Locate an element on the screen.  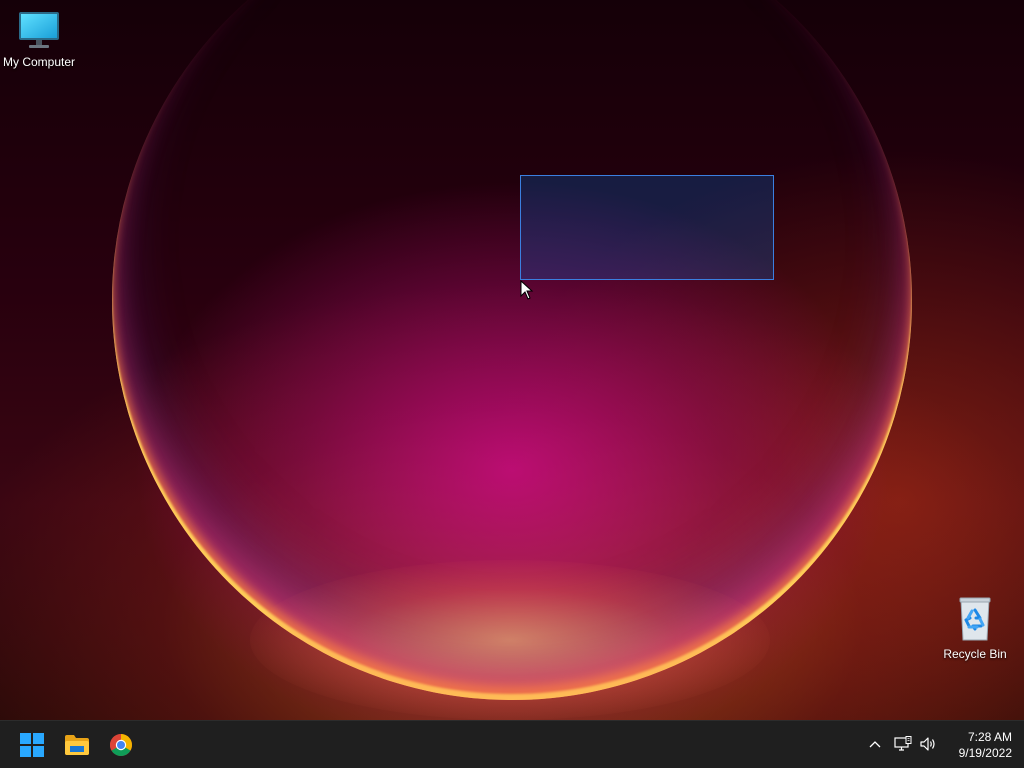
volume-tray-button is located at coordinates (928, 744).